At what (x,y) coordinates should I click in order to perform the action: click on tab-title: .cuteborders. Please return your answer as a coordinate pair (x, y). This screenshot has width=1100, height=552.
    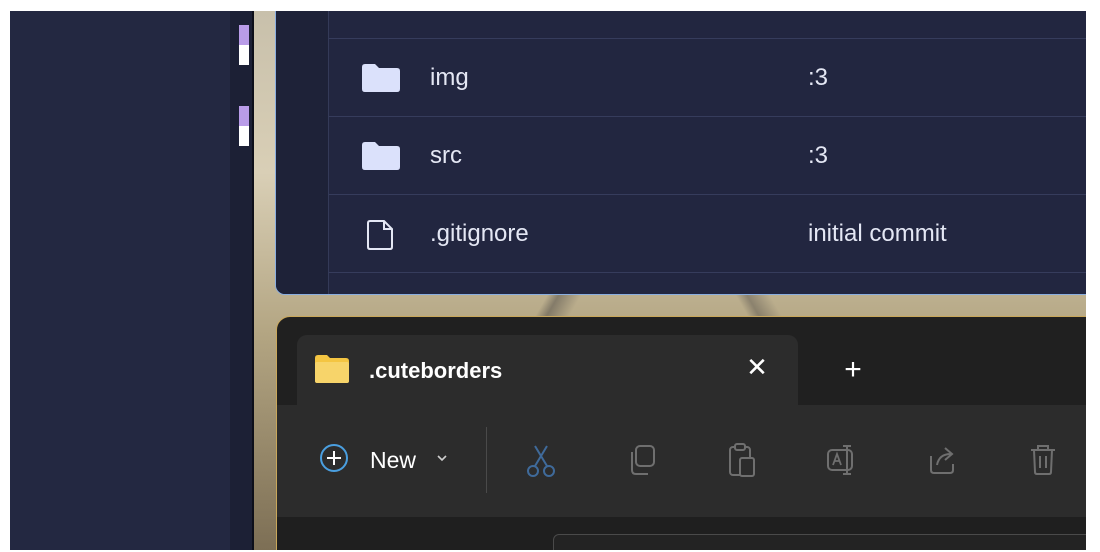
    Looking at the image, I should click on (436, 370).